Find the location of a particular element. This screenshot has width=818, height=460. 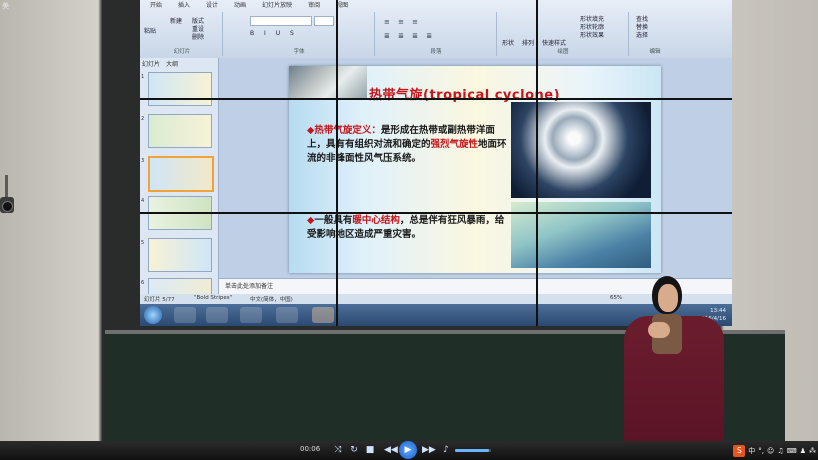

bullet-text: 一般具有 is located at coordinates (333, 220).